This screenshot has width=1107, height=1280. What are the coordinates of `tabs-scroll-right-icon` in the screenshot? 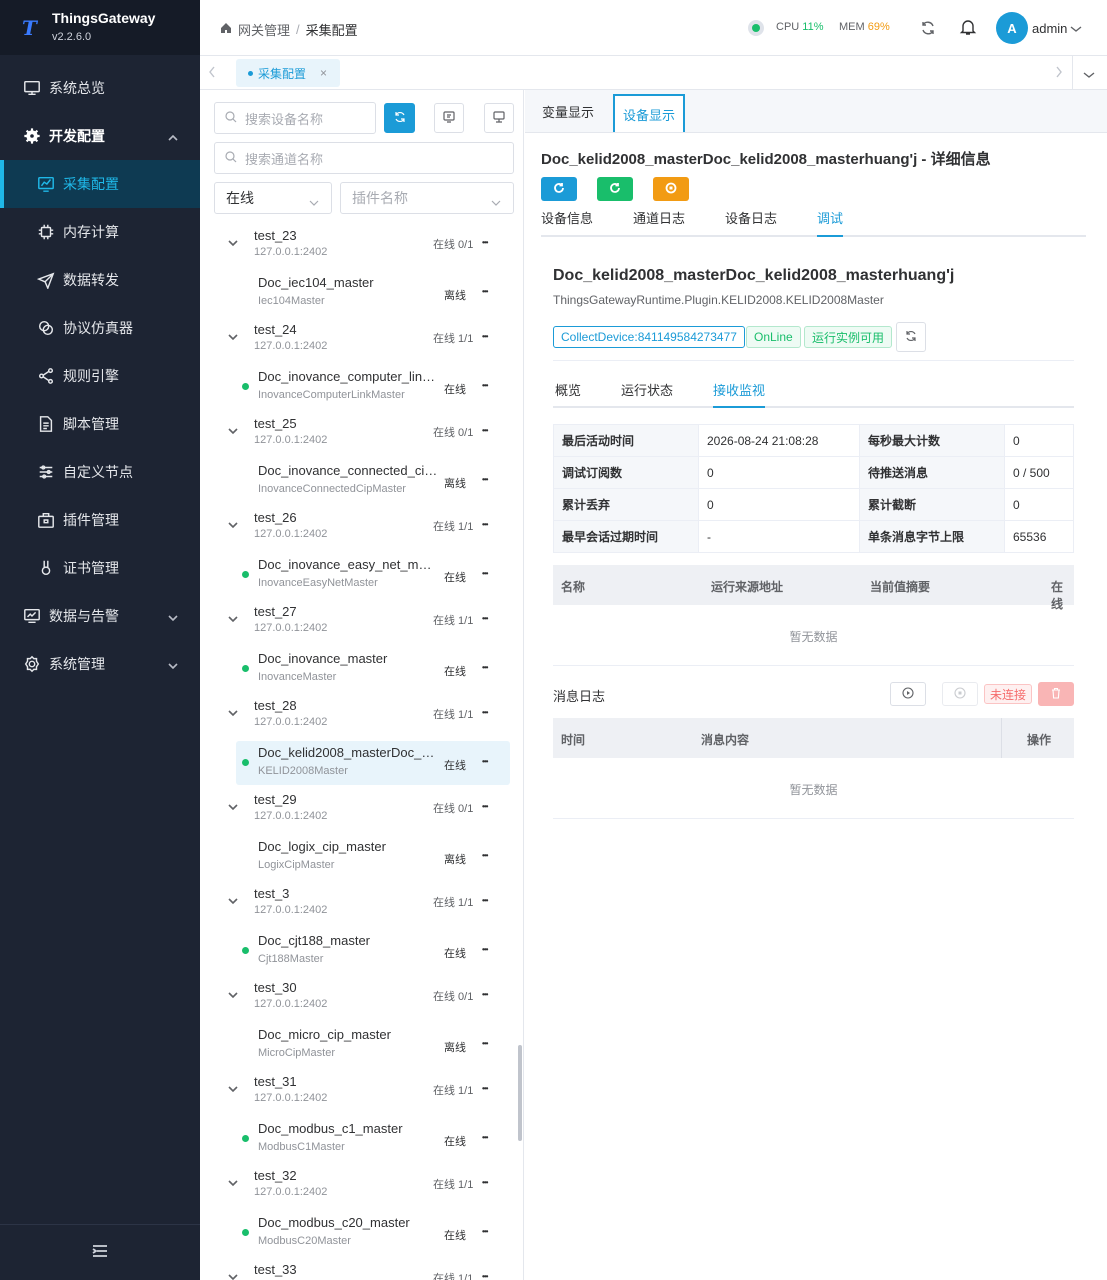 It's located at (1059, 73).